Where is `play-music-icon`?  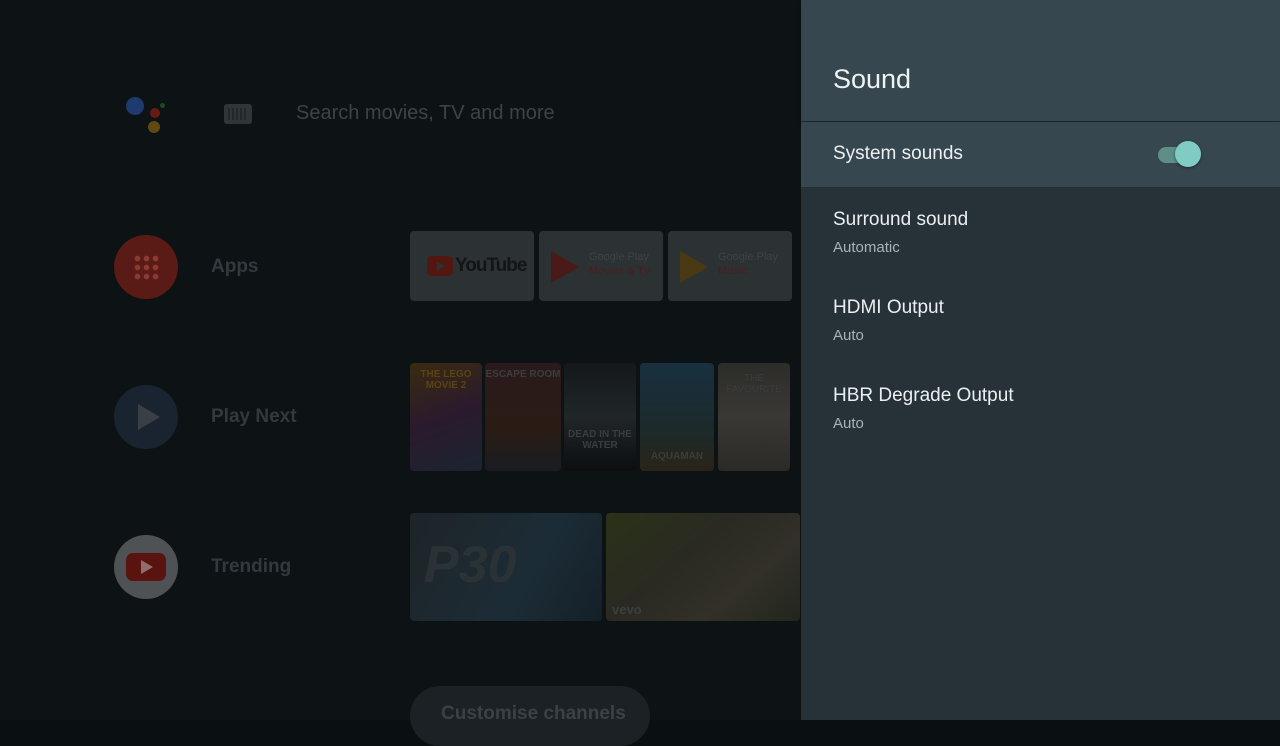 play-music-icon is located at coordinates (694, 267).